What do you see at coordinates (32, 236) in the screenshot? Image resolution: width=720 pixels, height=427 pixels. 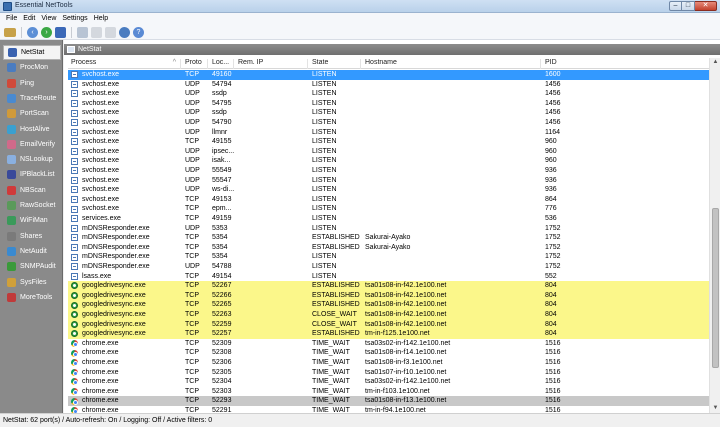 I see `sidebar-item-shares: Shares` at bounding box center [32, 236].